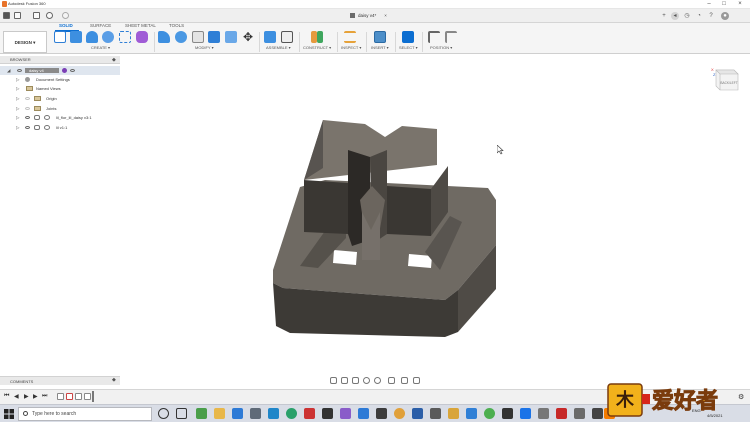 Image resolution: width=750 pixels, height=422 pixels. Describe the element at coordinates (724, 4) in the screenshot. I see `maximize-icon: □` at that location.